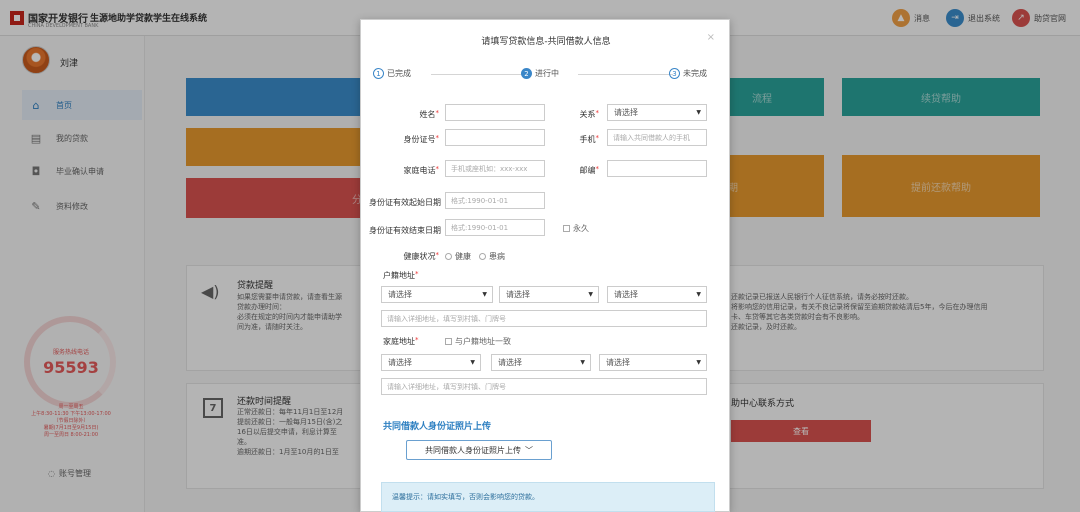  Describe the element at coordinates (589, 170) in the screenshot. I see `zip-label: 邮编*` at that location.